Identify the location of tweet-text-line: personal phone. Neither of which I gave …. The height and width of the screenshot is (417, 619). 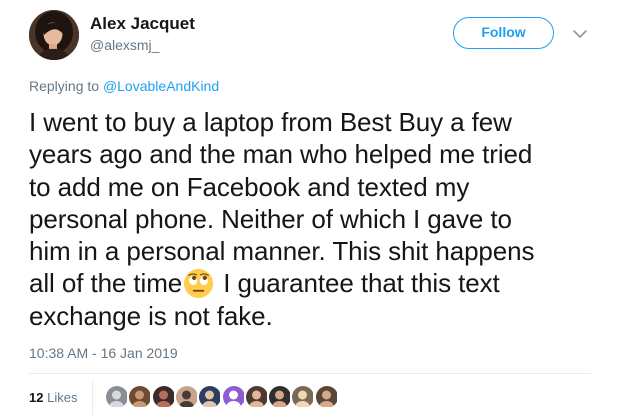
(270, 218).